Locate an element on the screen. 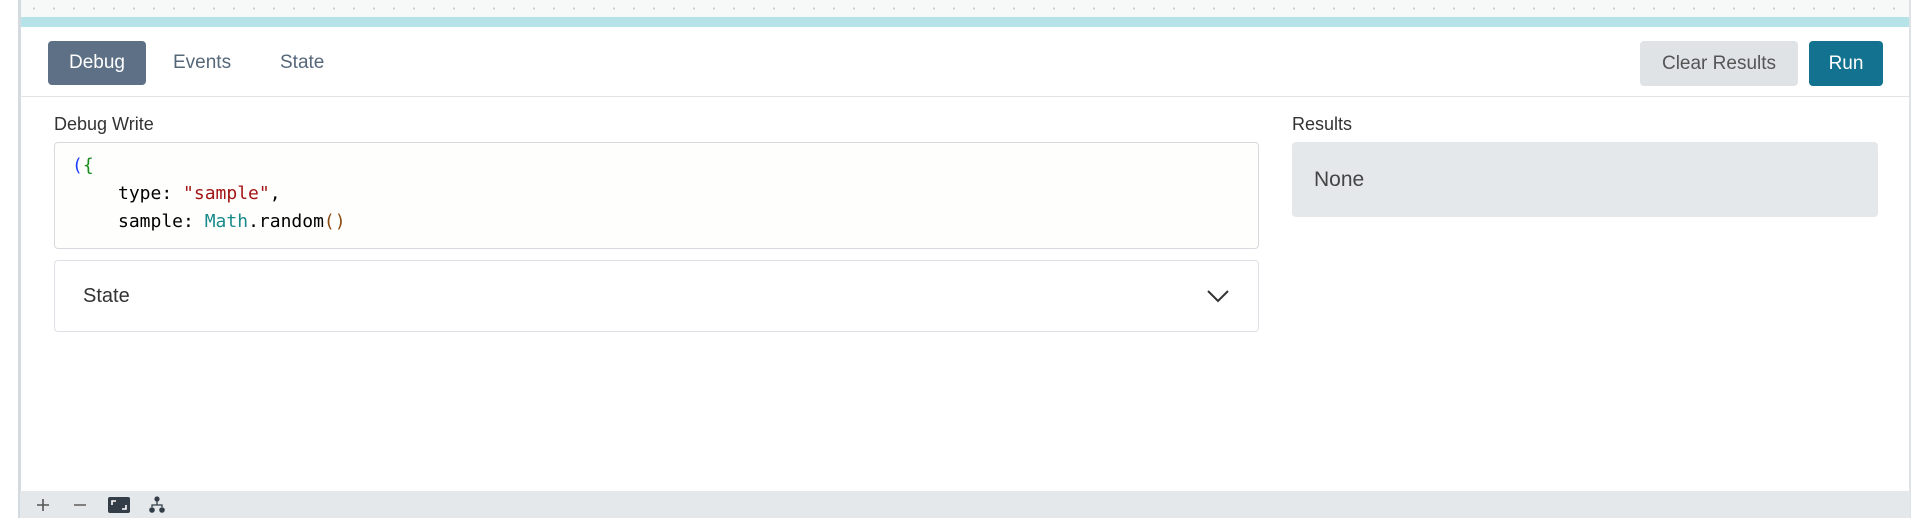 This screenshot has width=1926, height=518. debug-write-label: Debug Write is located at coordinates (104, 124).